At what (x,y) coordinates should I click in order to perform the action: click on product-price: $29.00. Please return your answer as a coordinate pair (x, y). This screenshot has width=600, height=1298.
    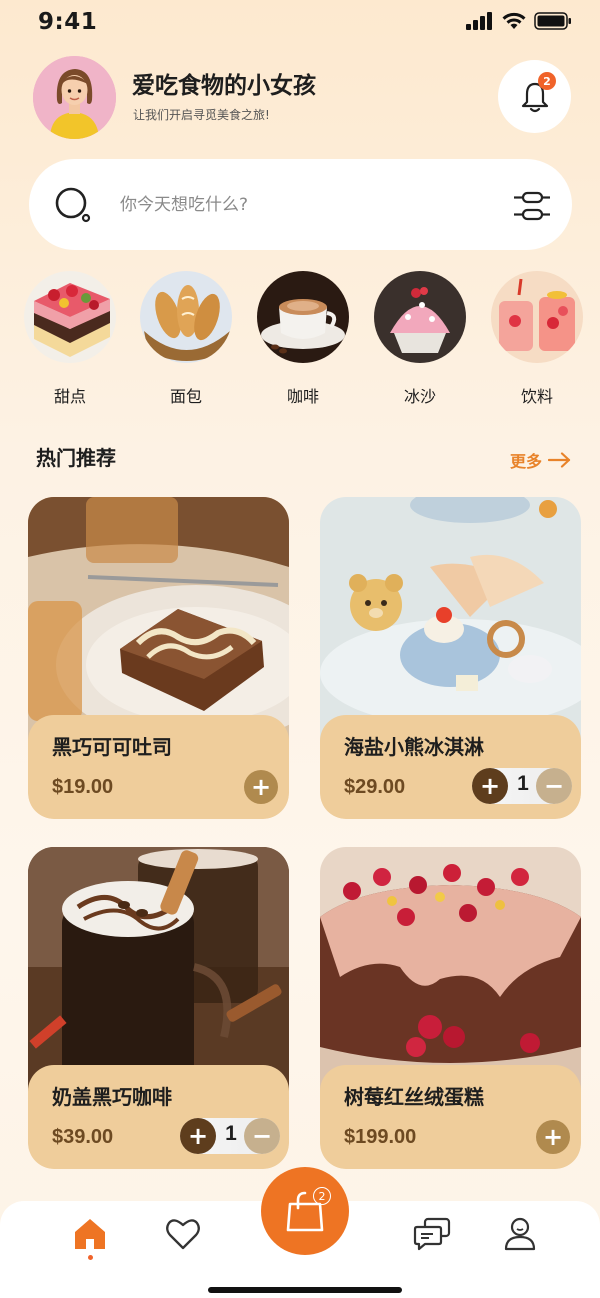
    Looking at the image, I should click on (375, 787).